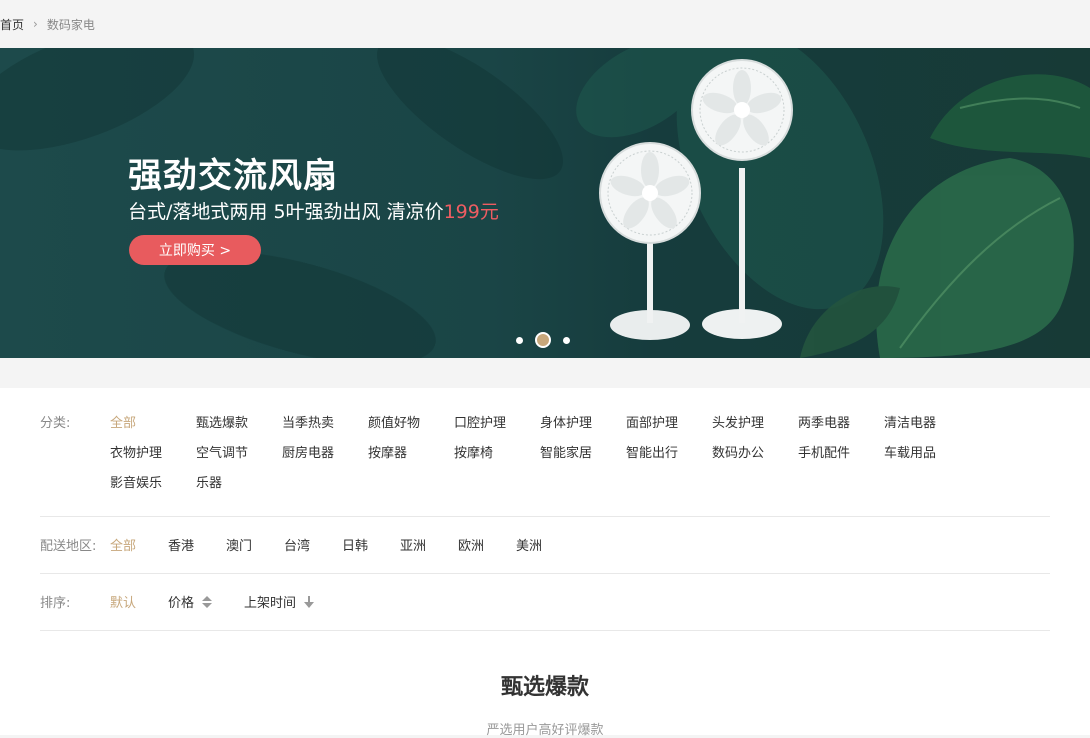 This screenshot has width=1090, height=738. Describe the element at coordinates (545, 730) in the screenshot. I see `section-subtitle: 严选用户高好评爆款` at that location.